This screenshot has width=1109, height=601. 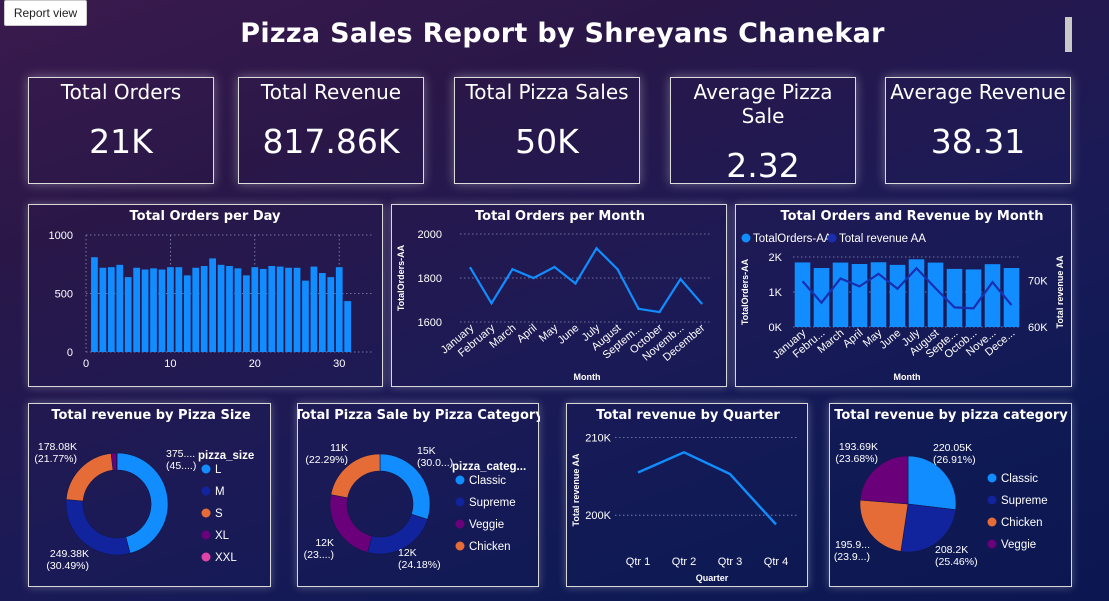 What do you see at coordinates (181, 466) in the screenshot?
I see `data-label-pct: (45....)` at bounding box center [181, 466].